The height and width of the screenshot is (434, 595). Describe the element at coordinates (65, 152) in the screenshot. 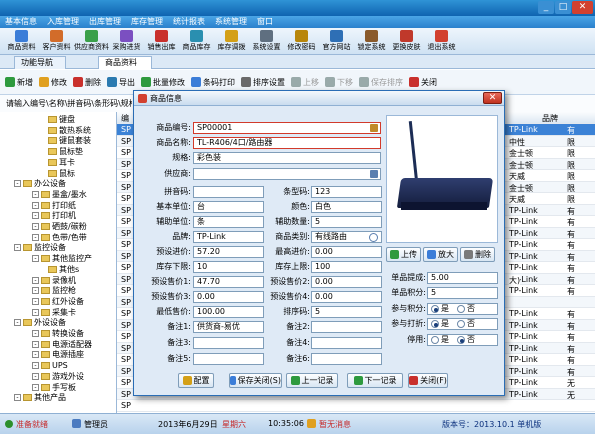

I see `tree-item-3: 鼠标垫` at that location.